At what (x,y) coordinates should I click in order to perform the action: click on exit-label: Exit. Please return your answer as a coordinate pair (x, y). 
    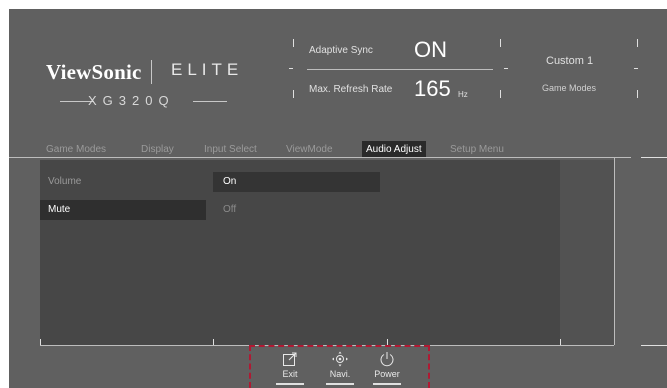
    Looking at the image, I should click on (290, 374).